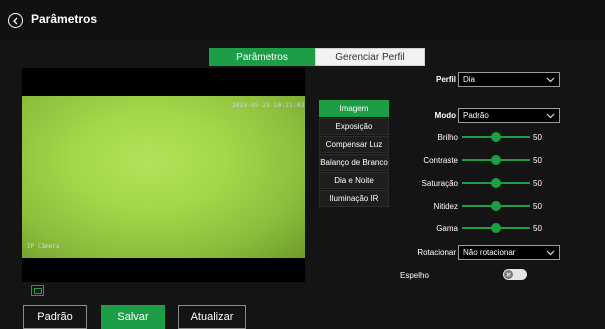 The width and height of the screenshot is (605, 329). I want to click on brightness-value: 50, so click(537, 137).